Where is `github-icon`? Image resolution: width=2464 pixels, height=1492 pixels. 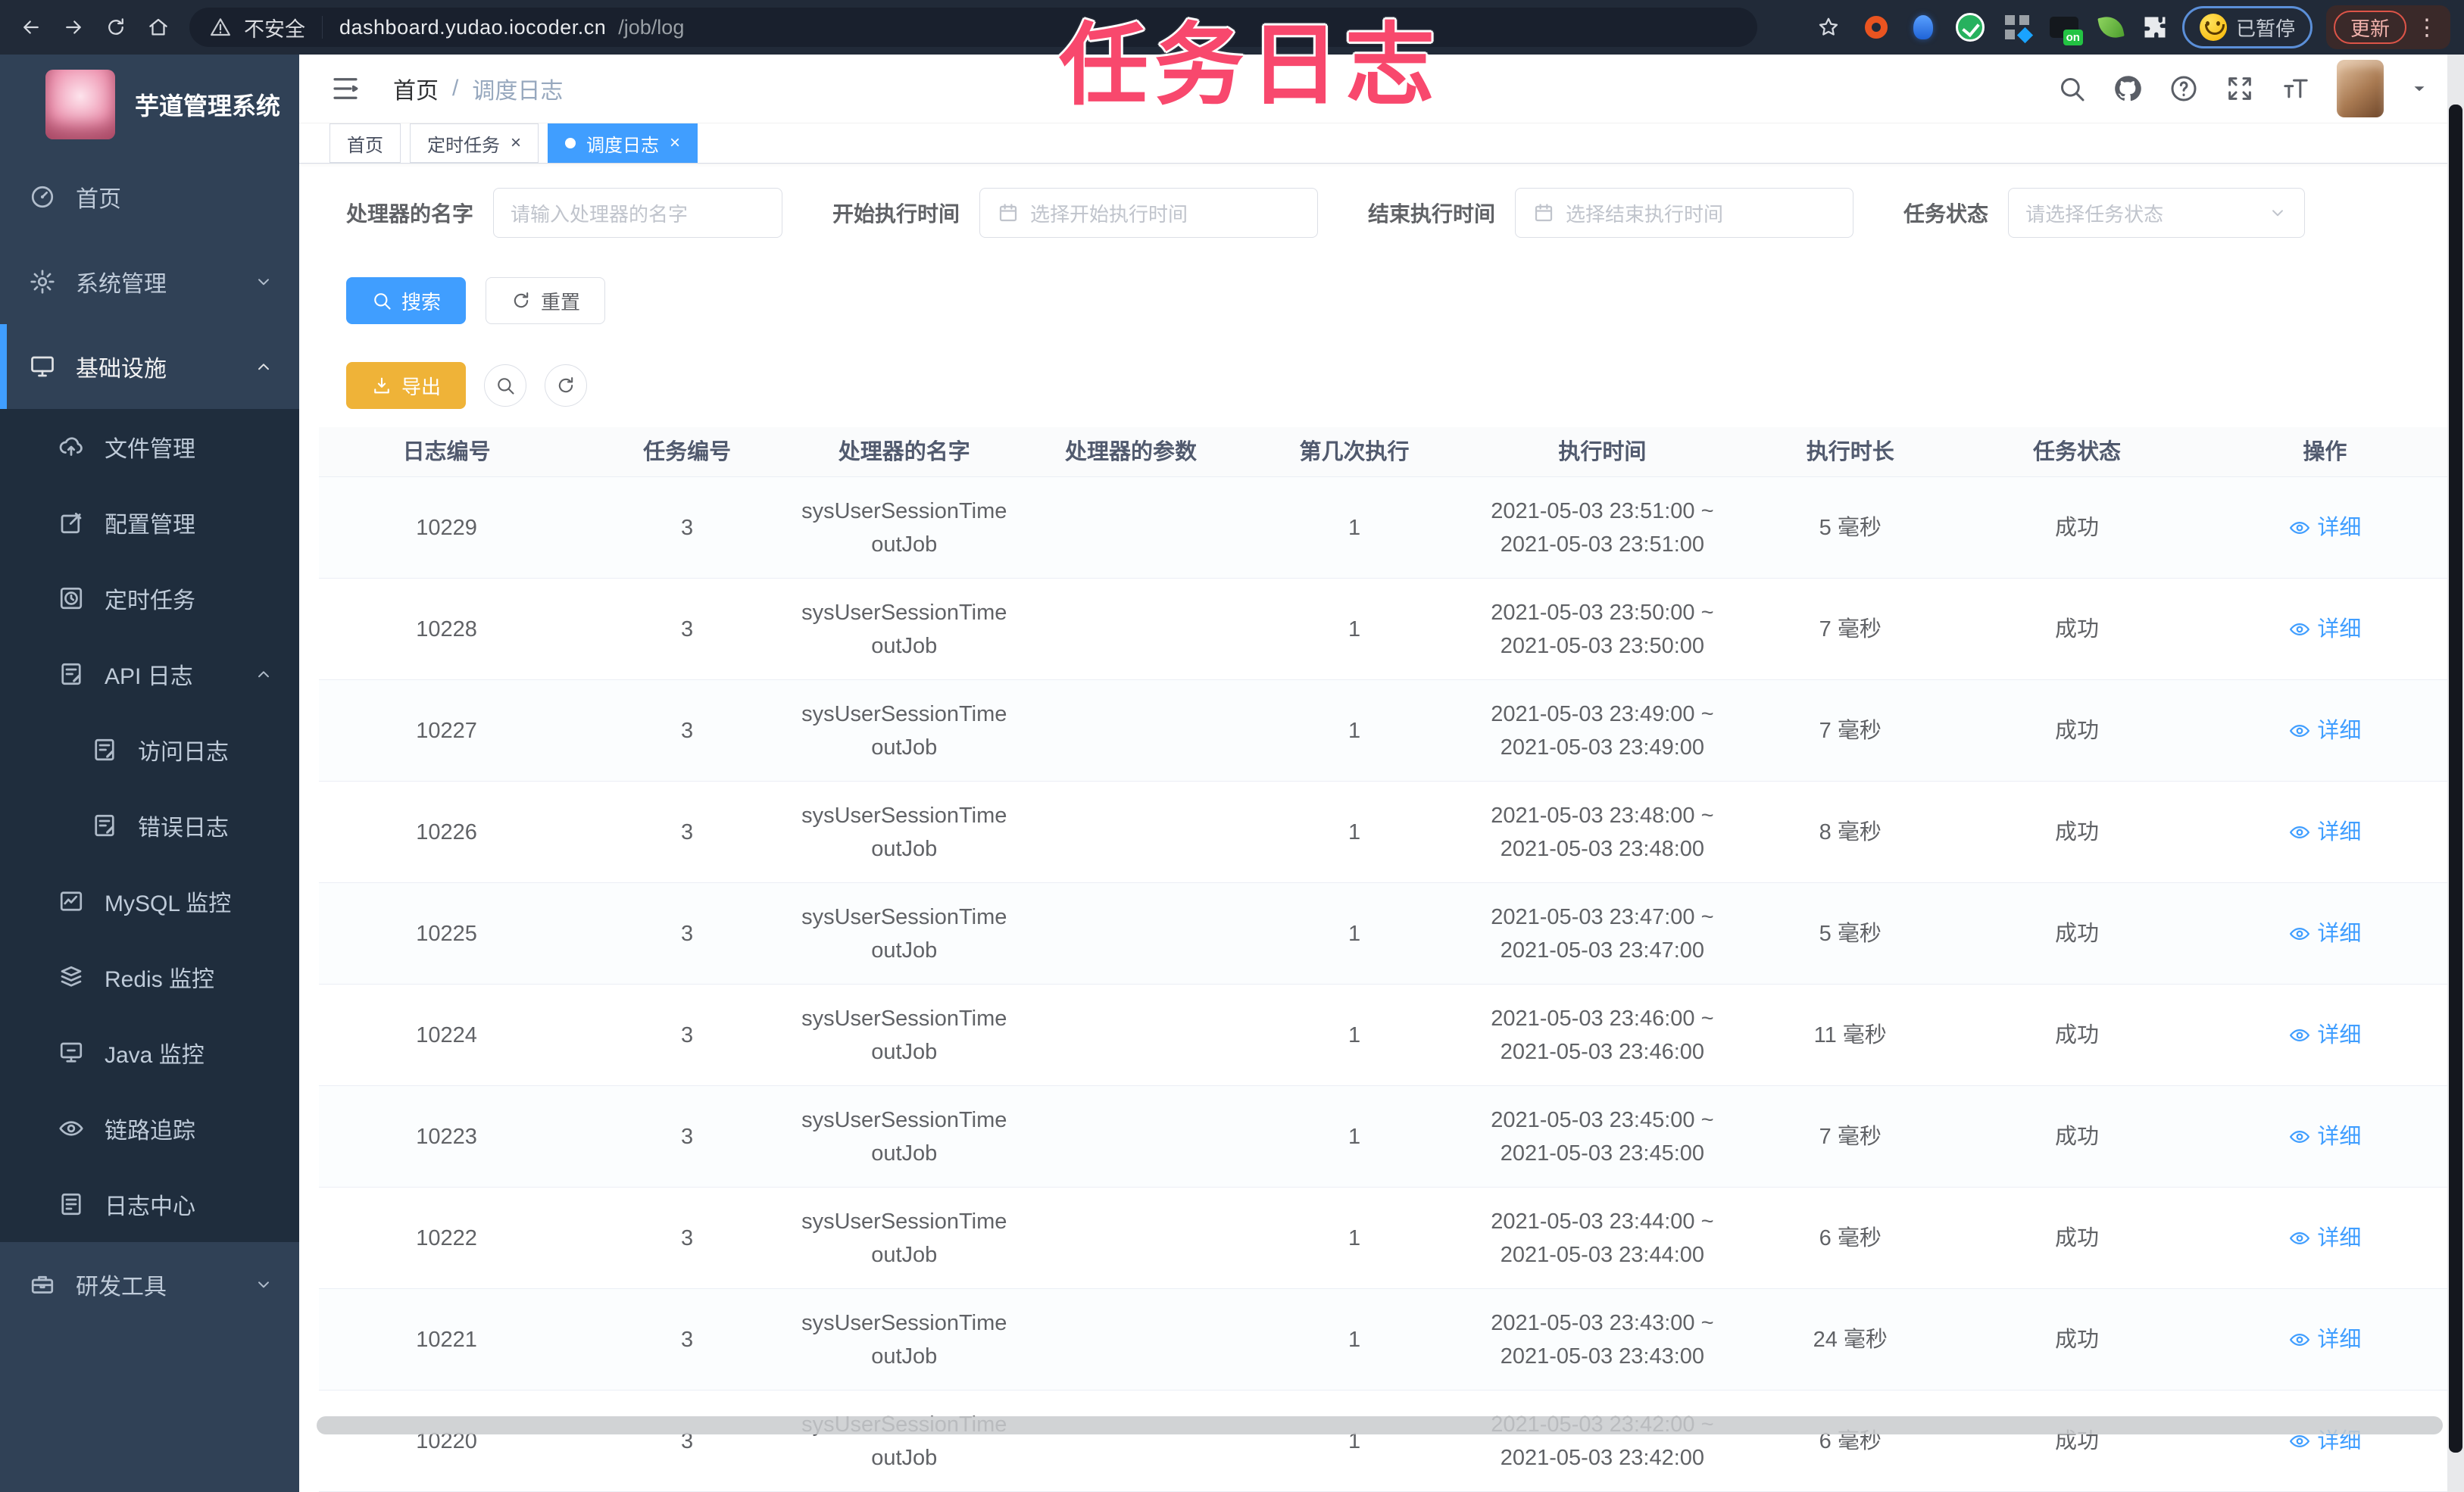 github-icon is located at coordinates (2128, 88).